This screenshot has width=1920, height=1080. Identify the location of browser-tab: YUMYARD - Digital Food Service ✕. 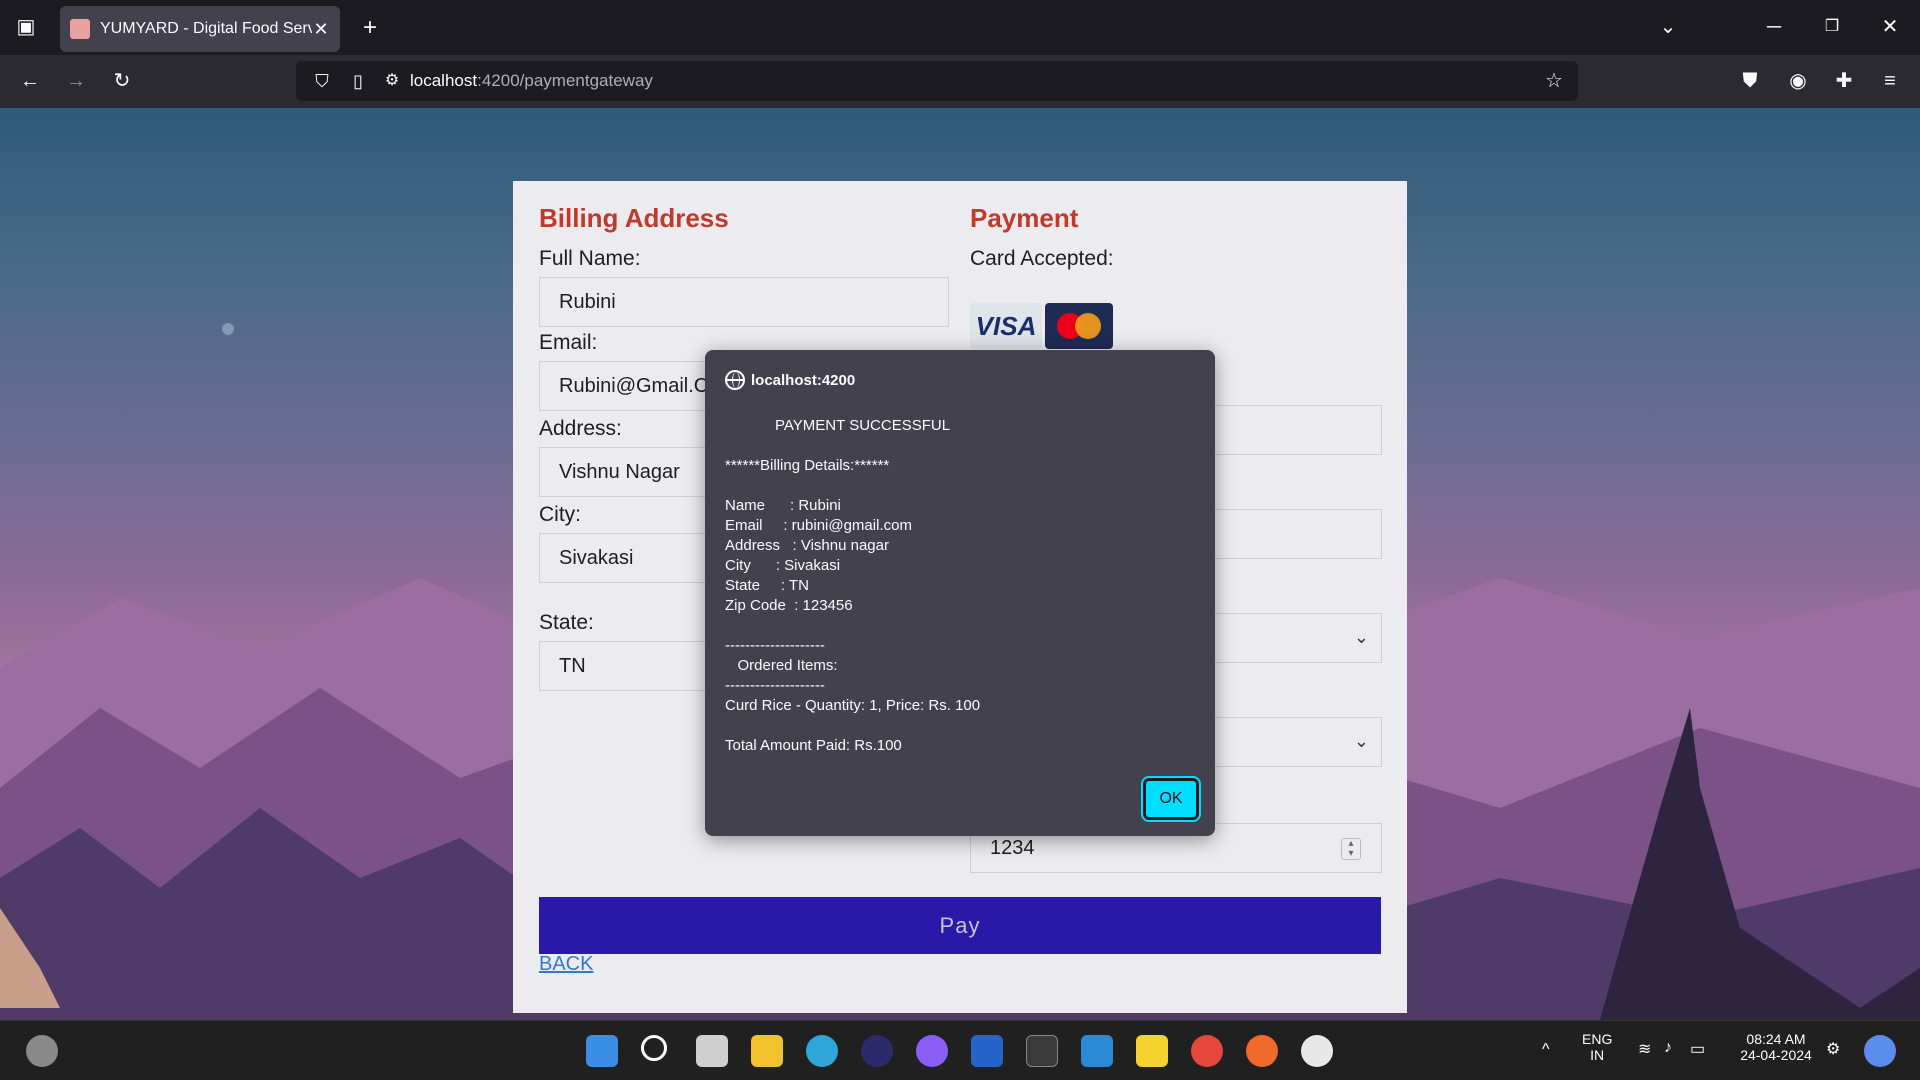
(200, 29).